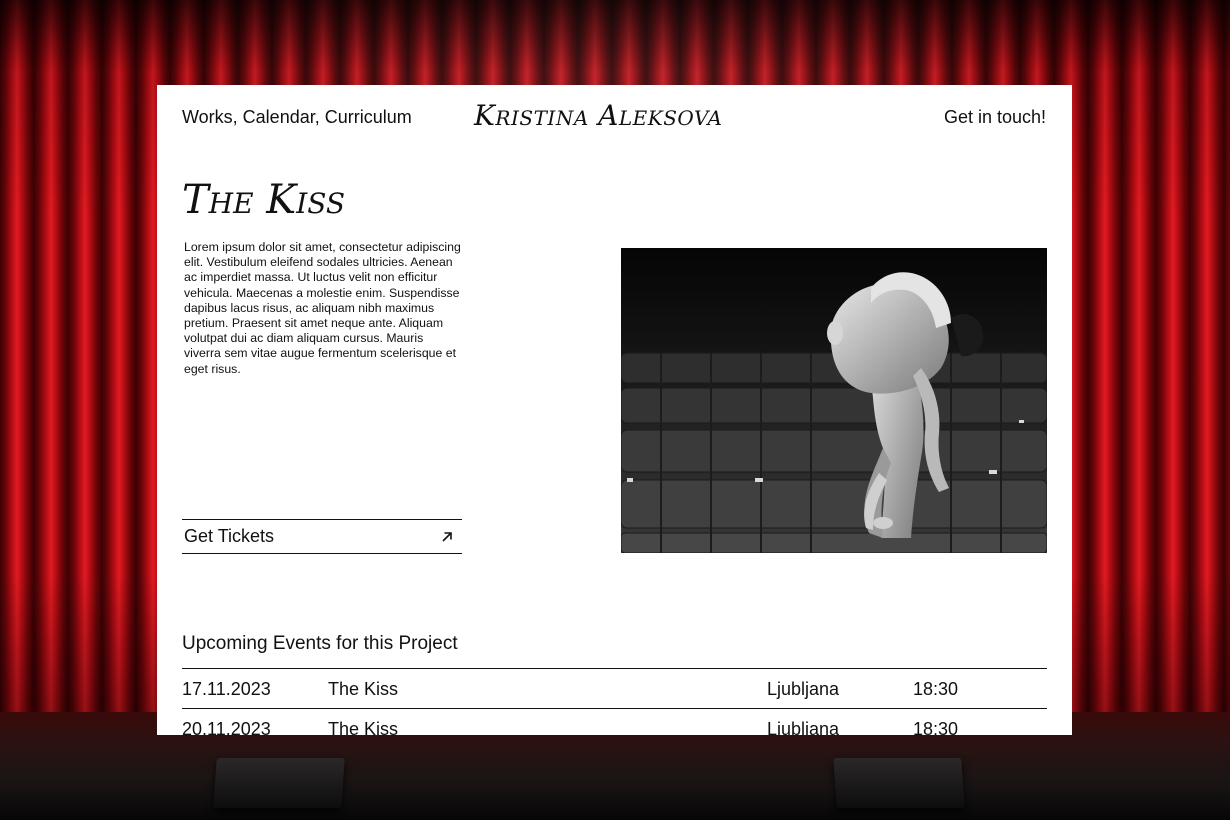 This screenshot has height=820, width=1230. What do you see at coordinates (899, 783) in the screenshot?
I see `stage-monitor-right` at bounding box center [899, 783].